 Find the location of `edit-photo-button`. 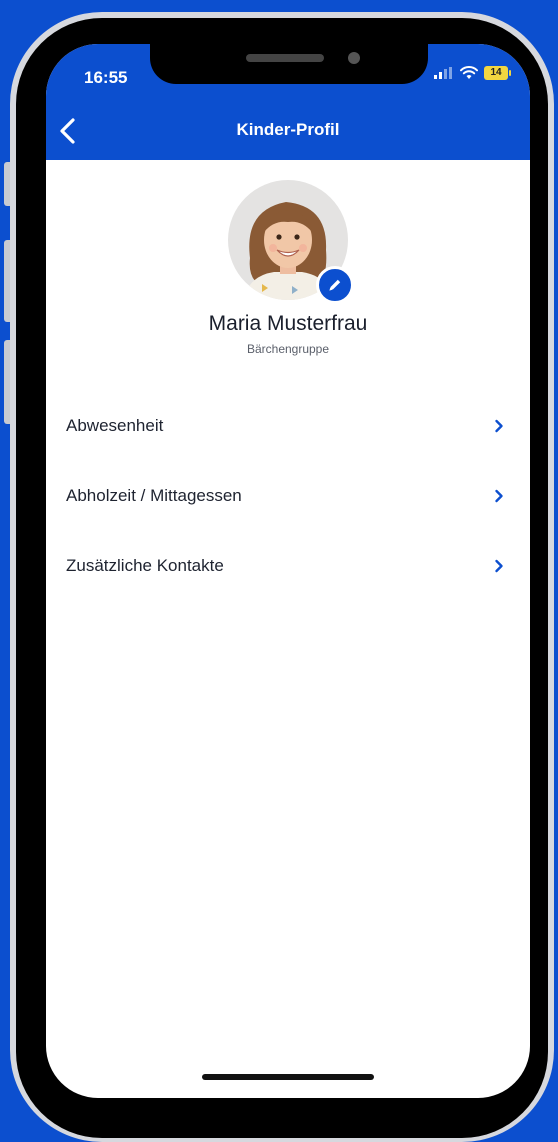

edit-photo-button is located at coordinates (335, 285).